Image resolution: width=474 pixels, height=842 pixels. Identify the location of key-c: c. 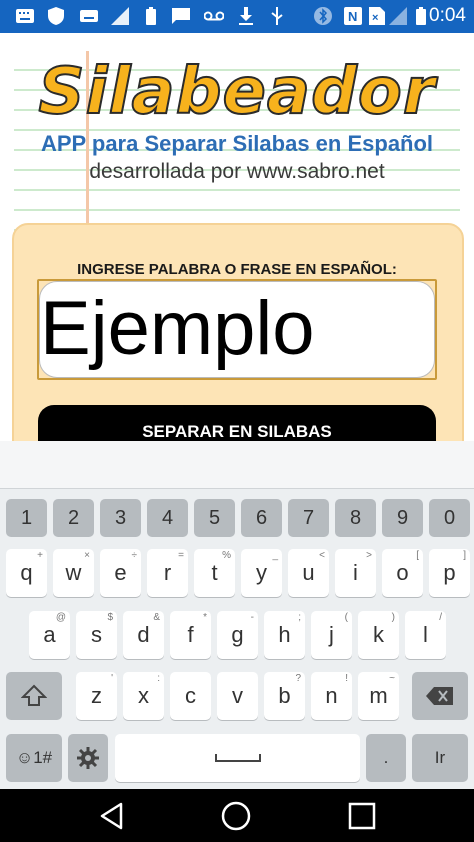
(190, 696).